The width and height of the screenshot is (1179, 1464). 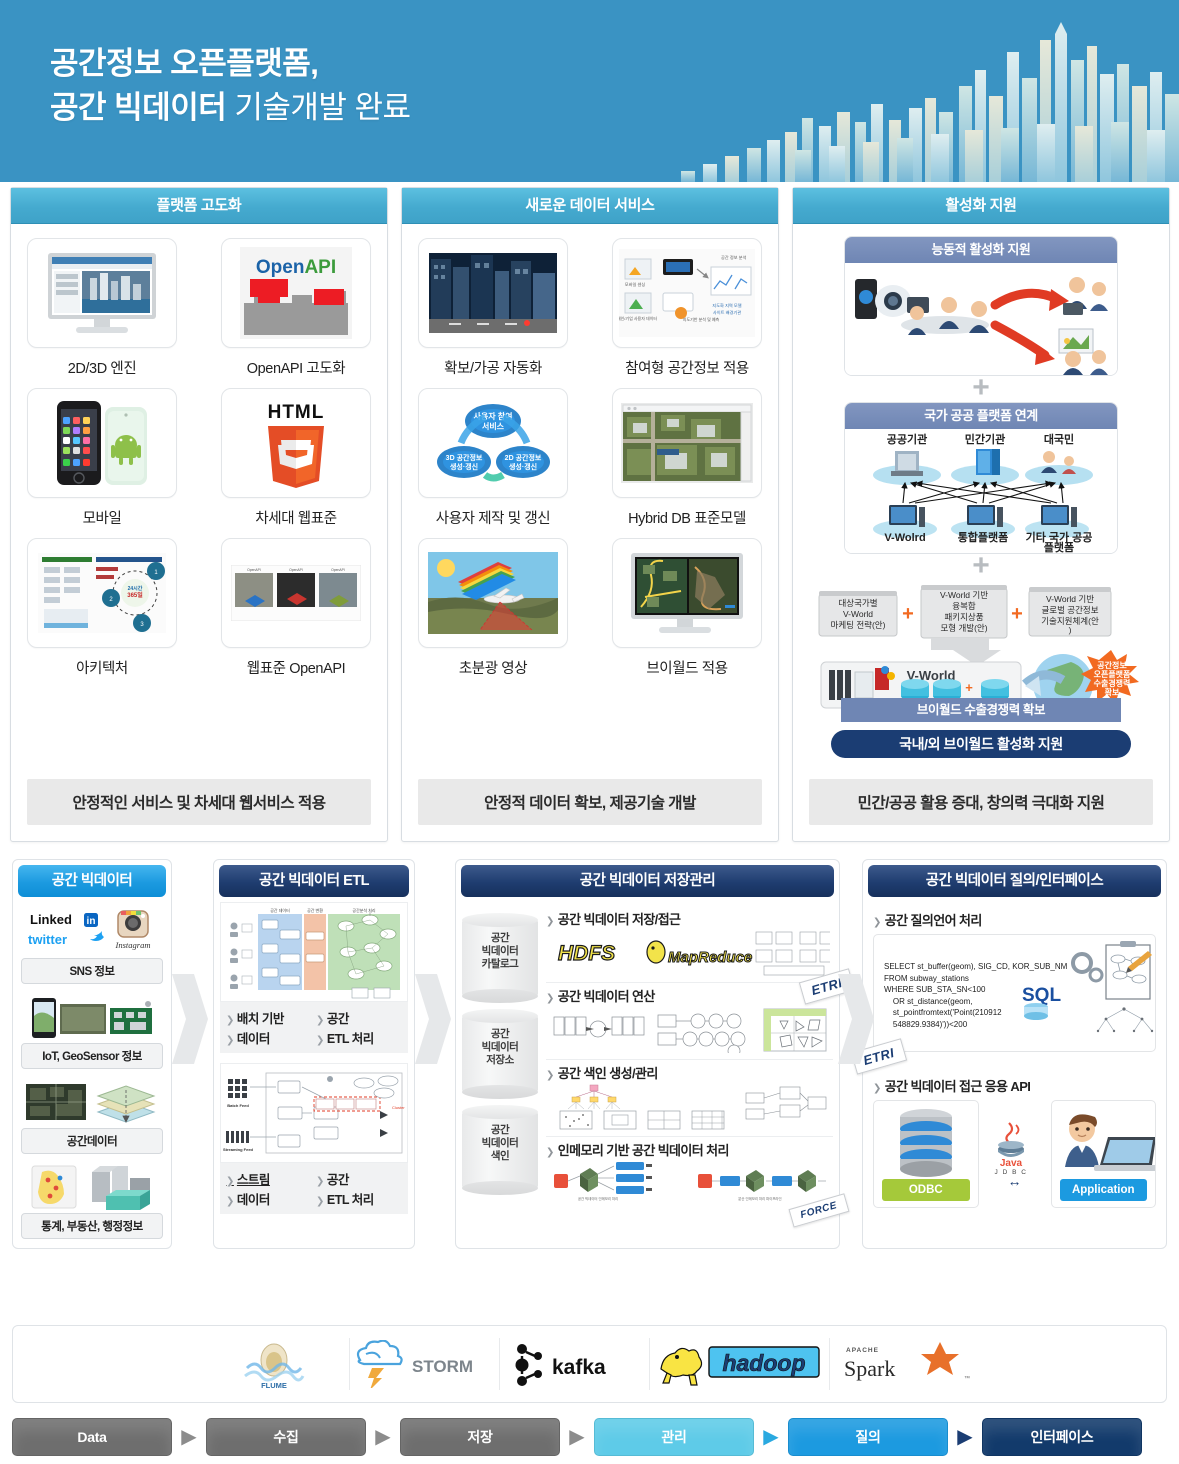 I want to click on title-light: 기술개발 완료, so click(x=318, y=107).